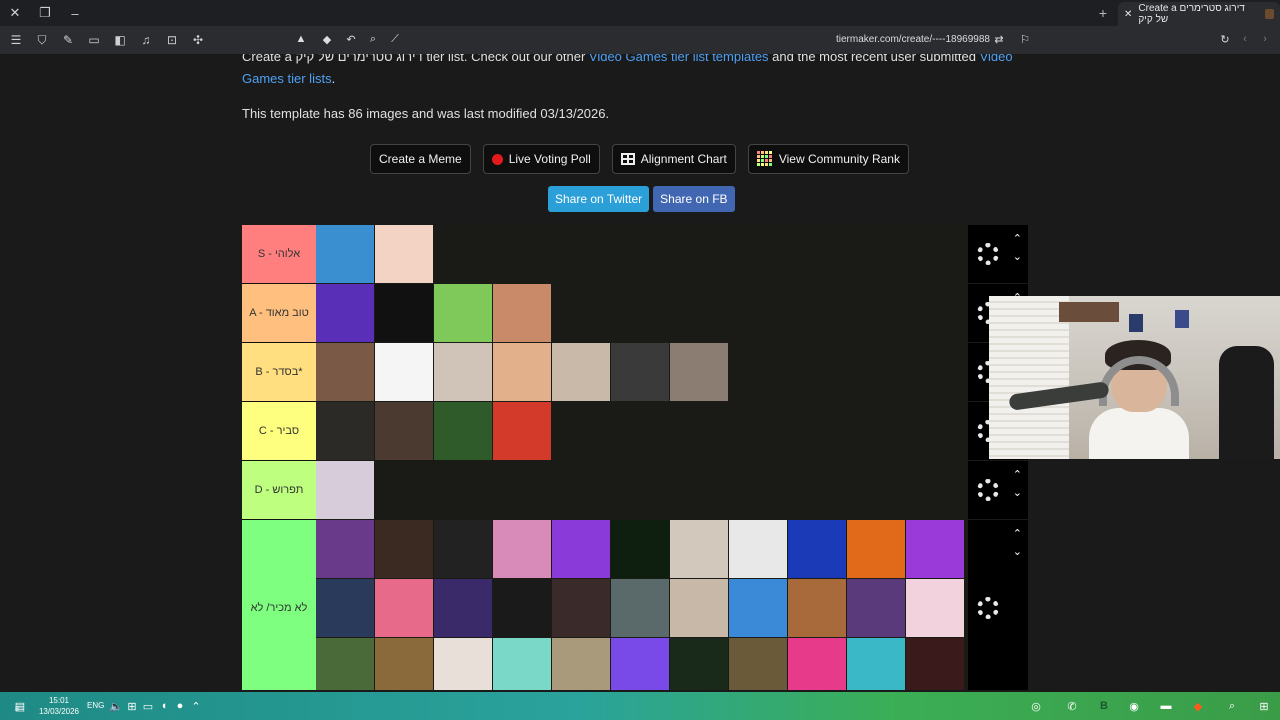  I want to click on active-tab: ✕ Create a דירוג סטרימרים של קיק, so click(1199, 14).